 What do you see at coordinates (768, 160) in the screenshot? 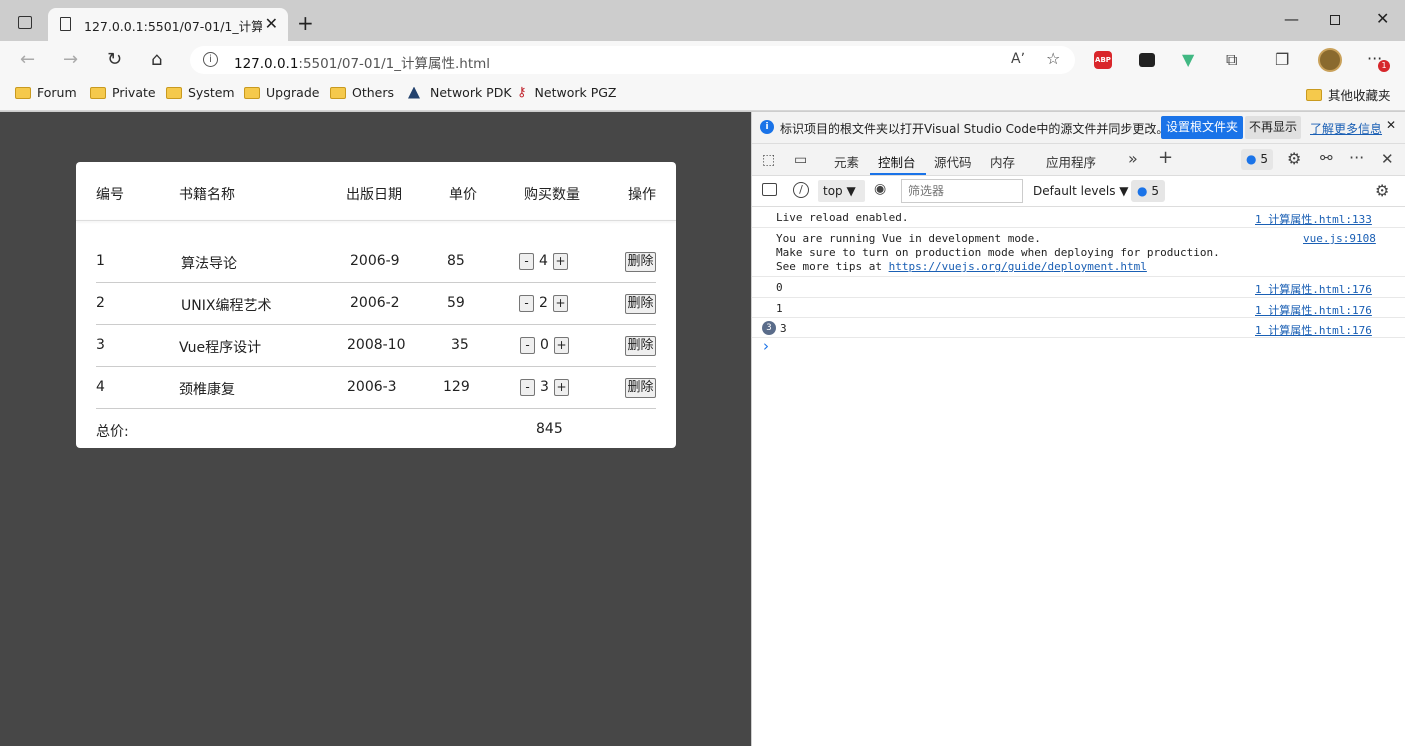
I see `inspect-icon: ⬚` at bounding box center [768, 160].